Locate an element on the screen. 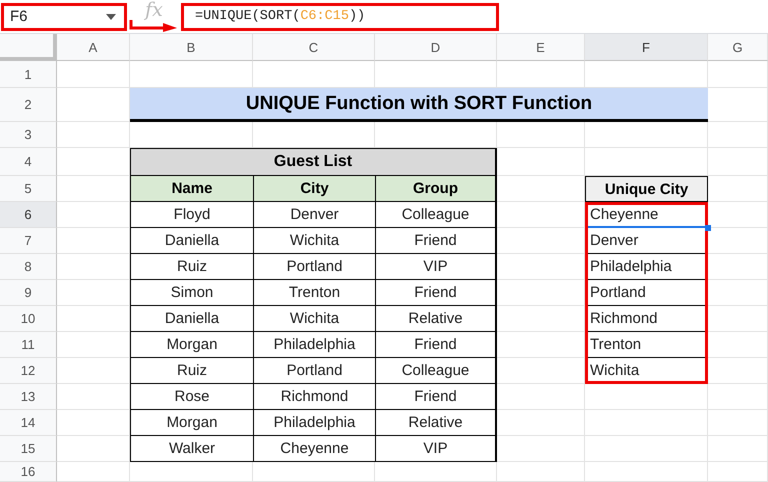 The width and height of the screenshot is (768, 482). table-cell: Denver is located at coordinates (314, 215).